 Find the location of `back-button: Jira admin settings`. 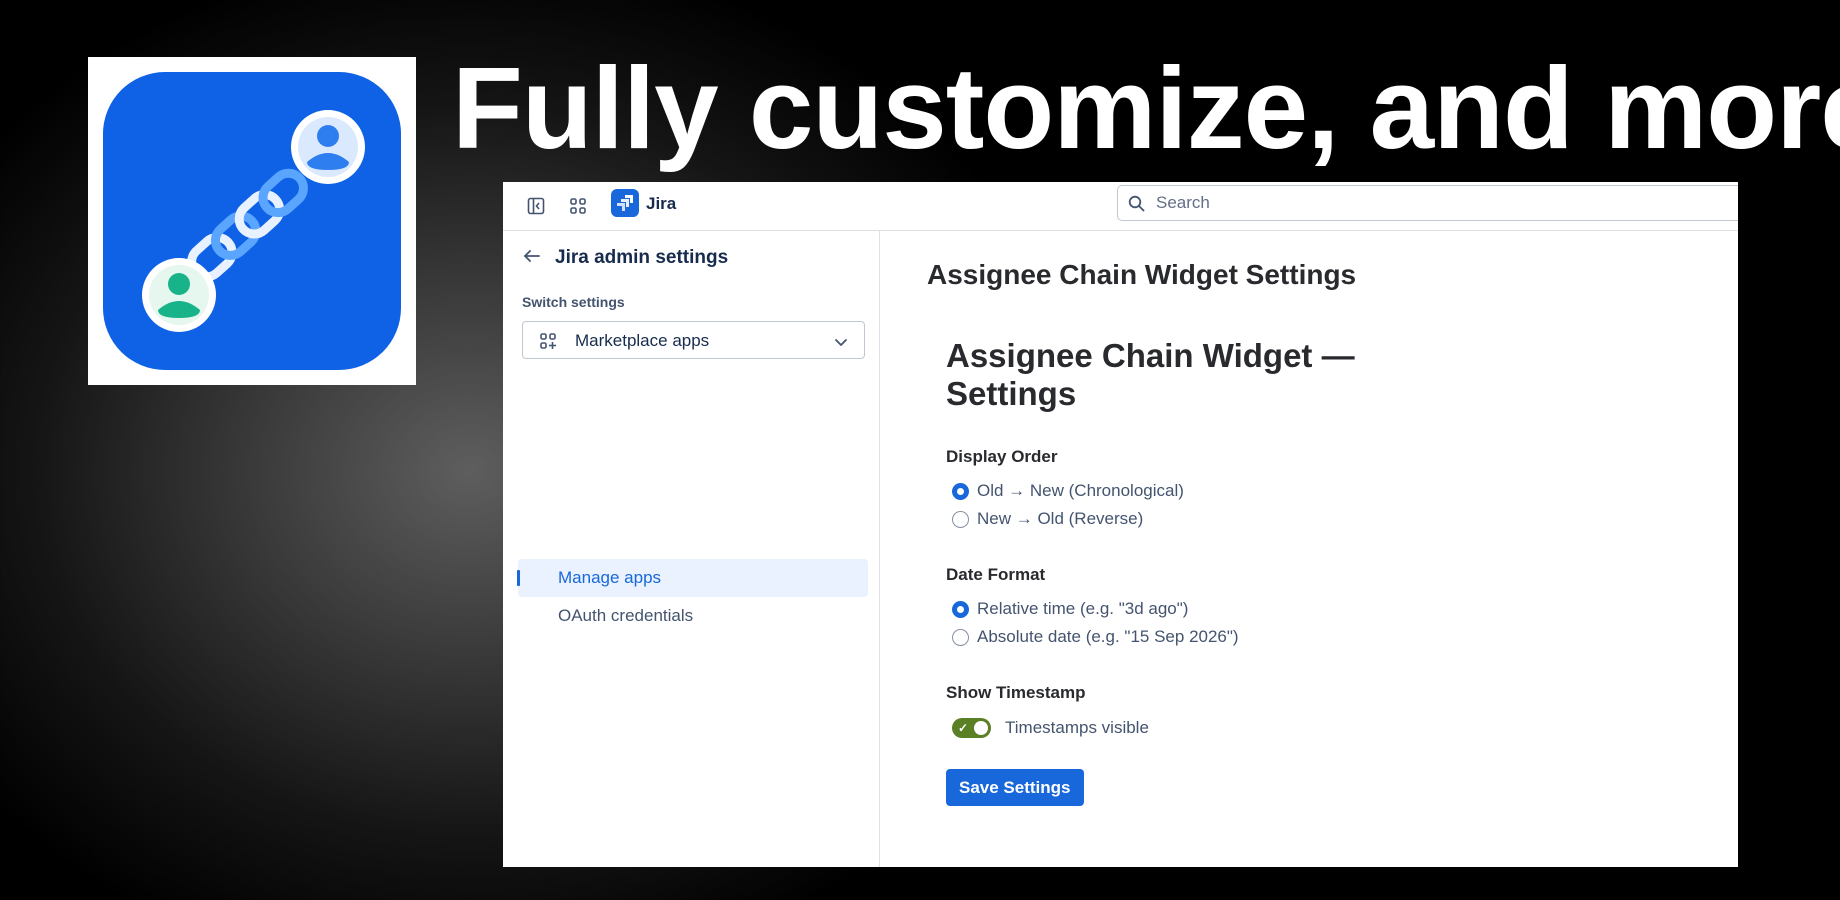

back-button: Jira admin settings is located at coordinates (625, 258).